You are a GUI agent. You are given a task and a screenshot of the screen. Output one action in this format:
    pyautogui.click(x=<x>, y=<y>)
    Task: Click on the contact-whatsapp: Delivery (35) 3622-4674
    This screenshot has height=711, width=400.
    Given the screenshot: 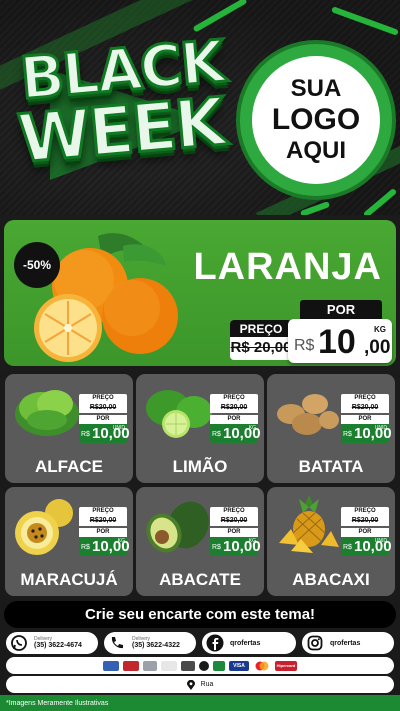 What is the action you would take?
    pyautogui.click(x=52, y=643)
    